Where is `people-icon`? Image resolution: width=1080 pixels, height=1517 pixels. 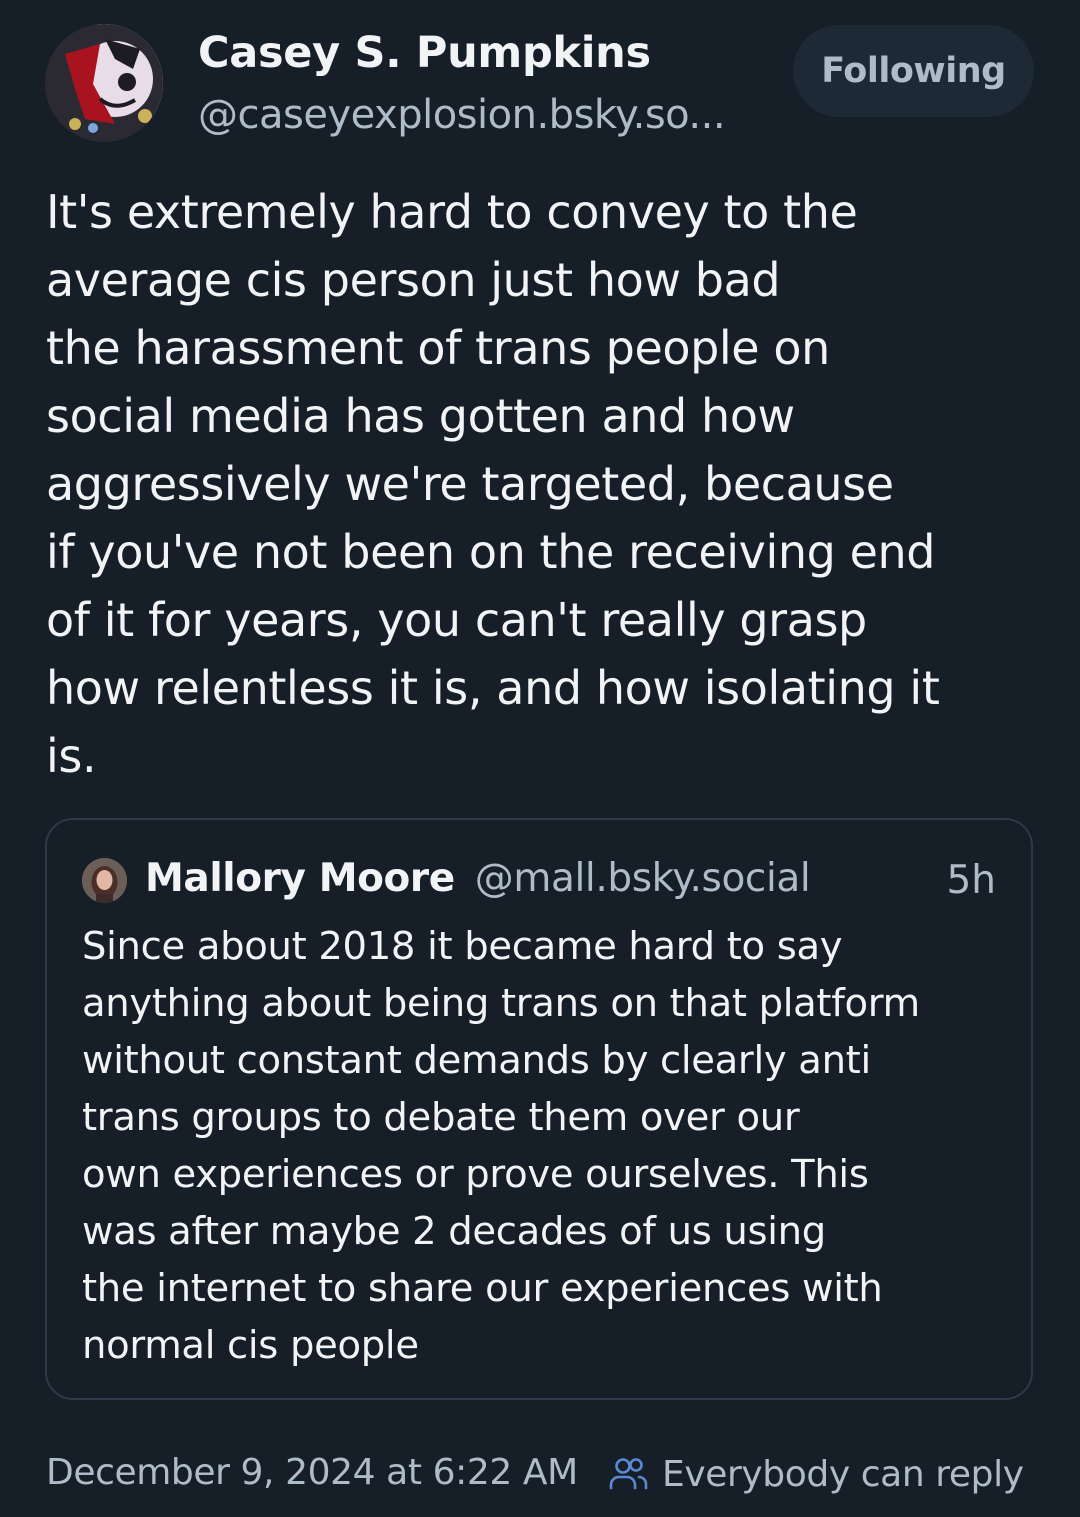
people-icon is located at coordinates (628, 1474).